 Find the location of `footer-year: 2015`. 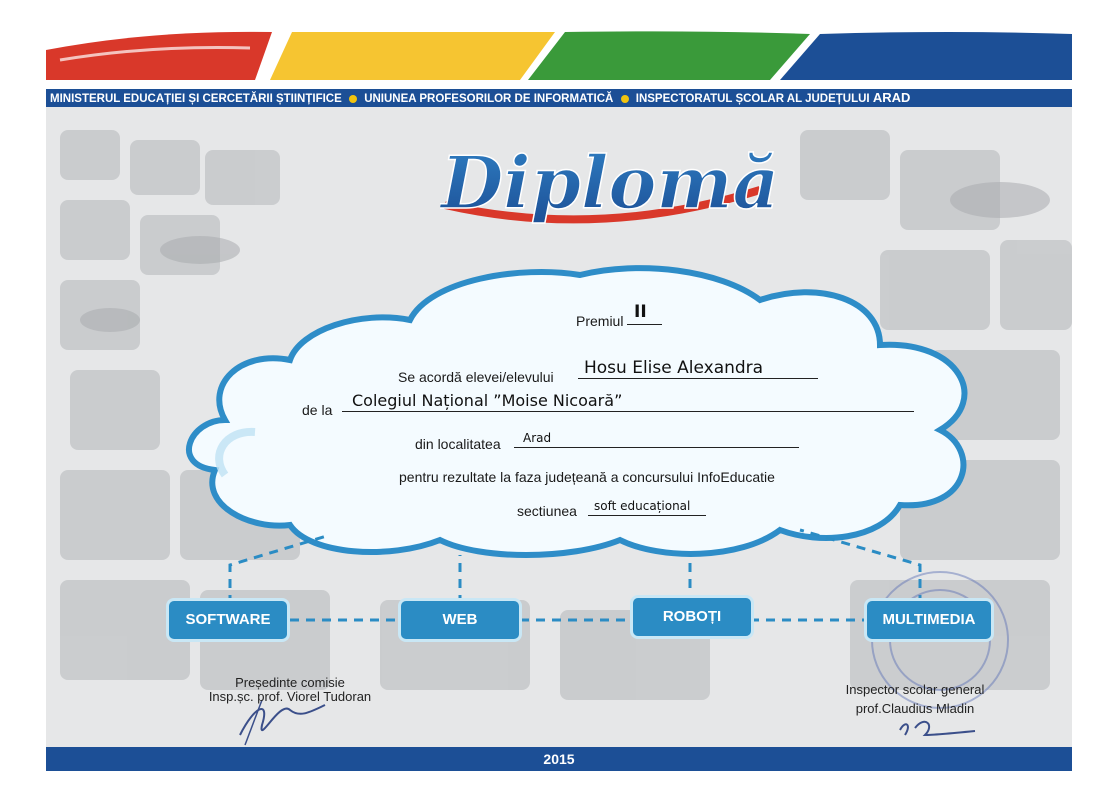

footer-year: 2015 is located at coordinates (559, 759).